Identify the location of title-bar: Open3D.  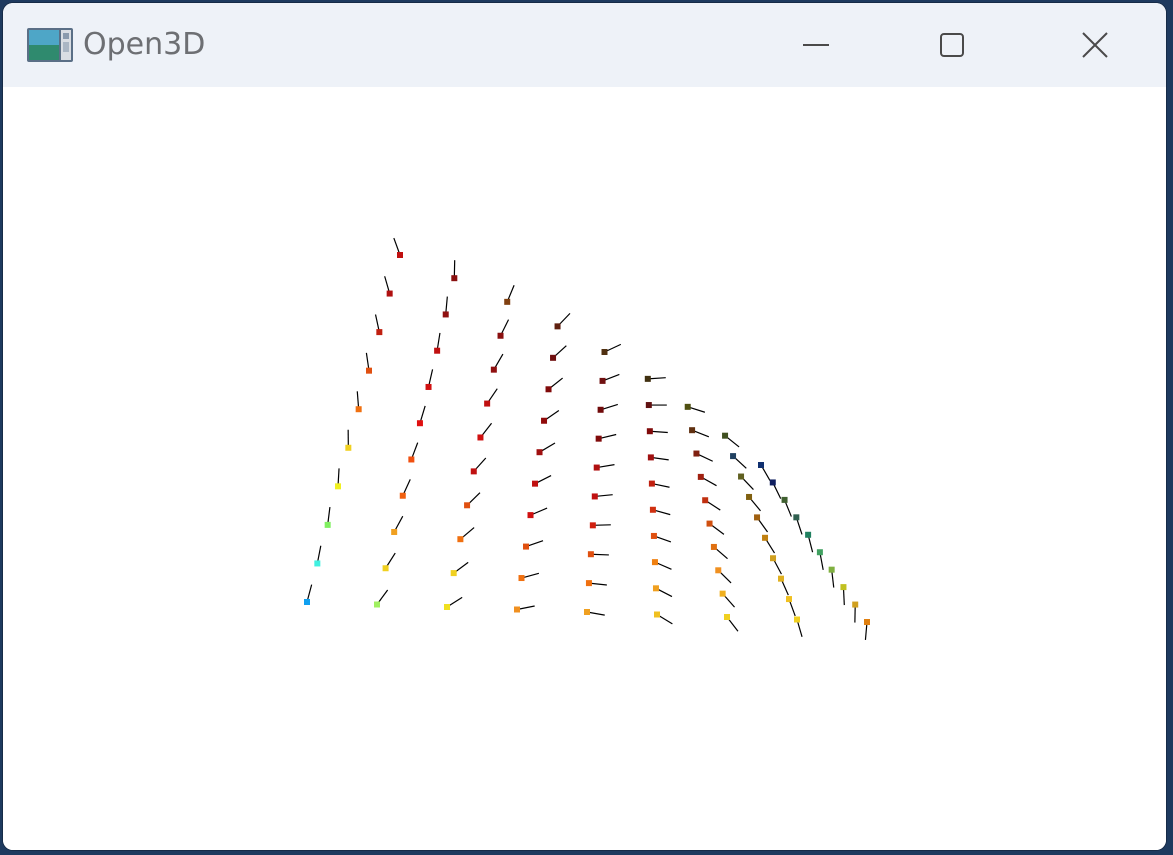
(584, 45).